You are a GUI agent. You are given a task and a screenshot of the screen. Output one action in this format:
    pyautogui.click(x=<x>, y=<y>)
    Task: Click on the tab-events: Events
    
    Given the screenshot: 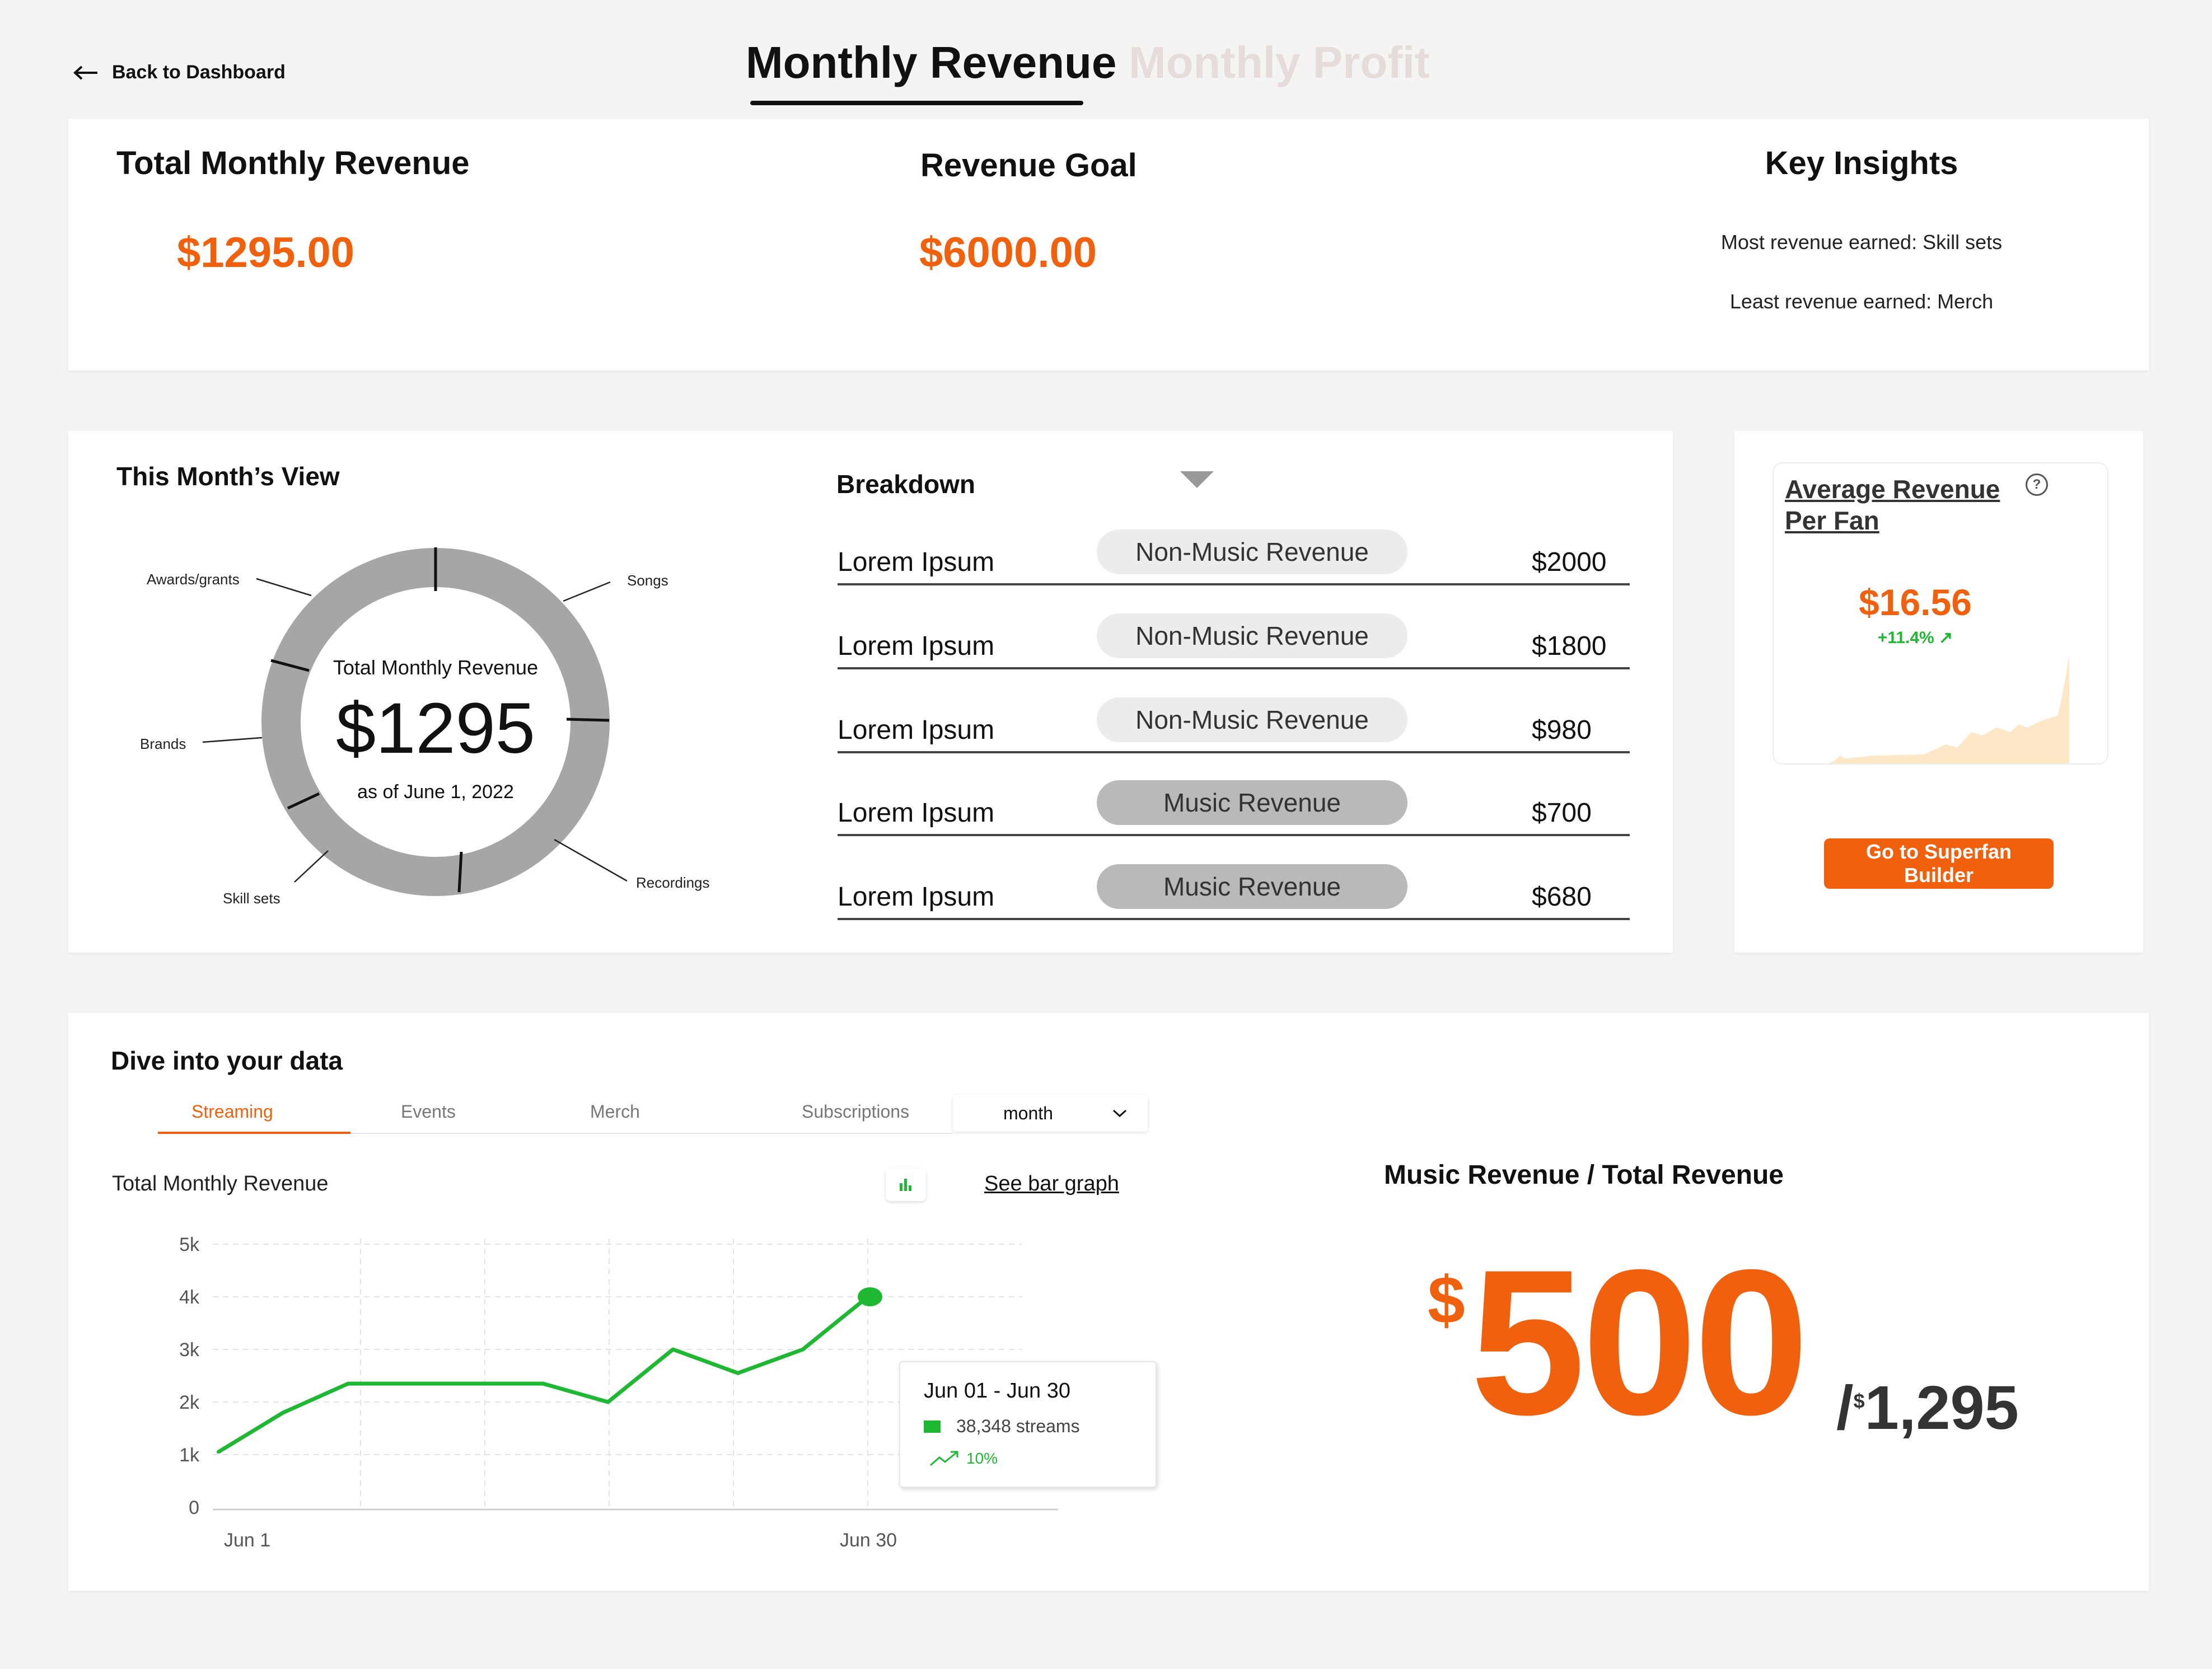 What is the action you would take?
    pyautogui.click(x=429, y=1111)
    